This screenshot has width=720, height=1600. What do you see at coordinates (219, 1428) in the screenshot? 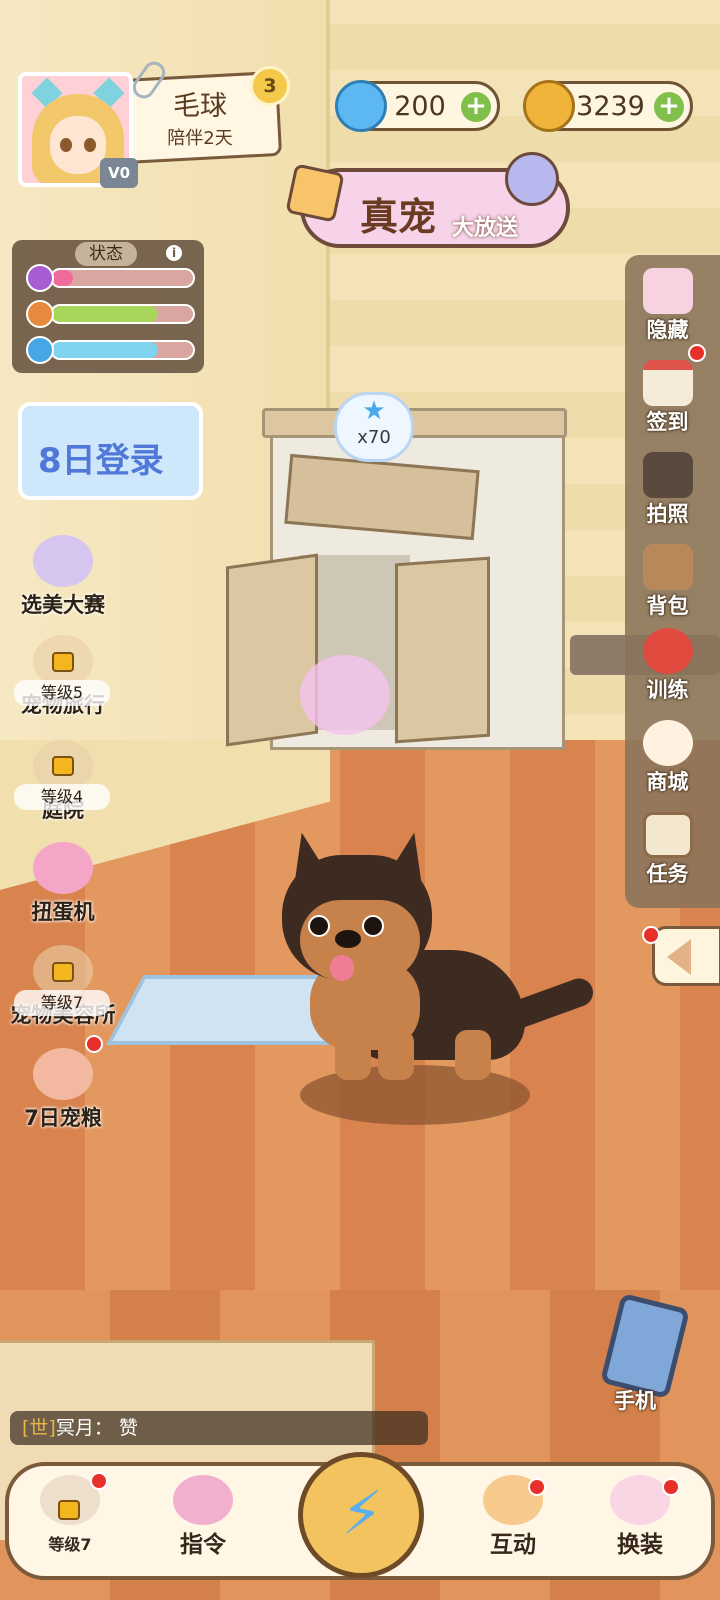
I see `world-chat-bar: [世]冥月： 赞` at bounding box center [219, 1428].